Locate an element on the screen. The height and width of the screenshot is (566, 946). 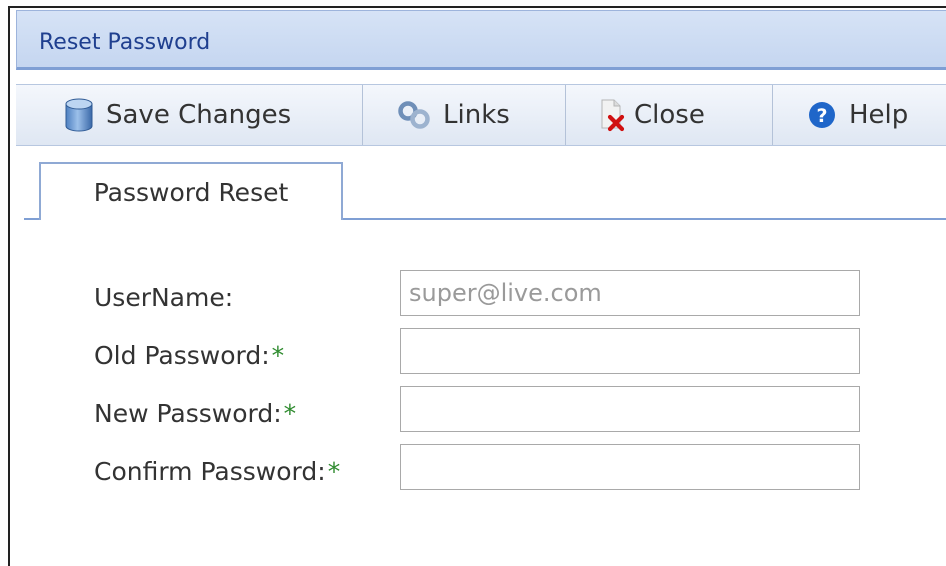
help-label: Help is located at coordinates (879, 115).